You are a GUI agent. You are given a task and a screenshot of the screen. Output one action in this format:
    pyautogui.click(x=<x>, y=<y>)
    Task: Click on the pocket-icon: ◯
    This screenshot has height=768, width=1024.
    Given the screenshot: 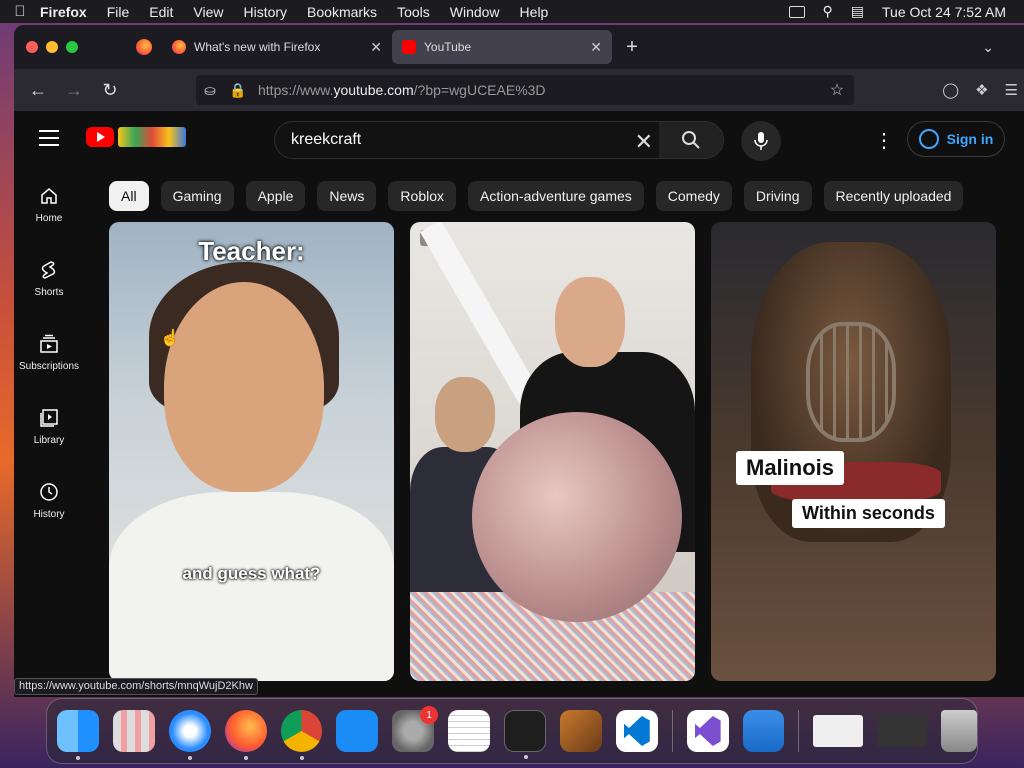 What is the action you would take?
    pyautogui.click(x=950, y=90)
    